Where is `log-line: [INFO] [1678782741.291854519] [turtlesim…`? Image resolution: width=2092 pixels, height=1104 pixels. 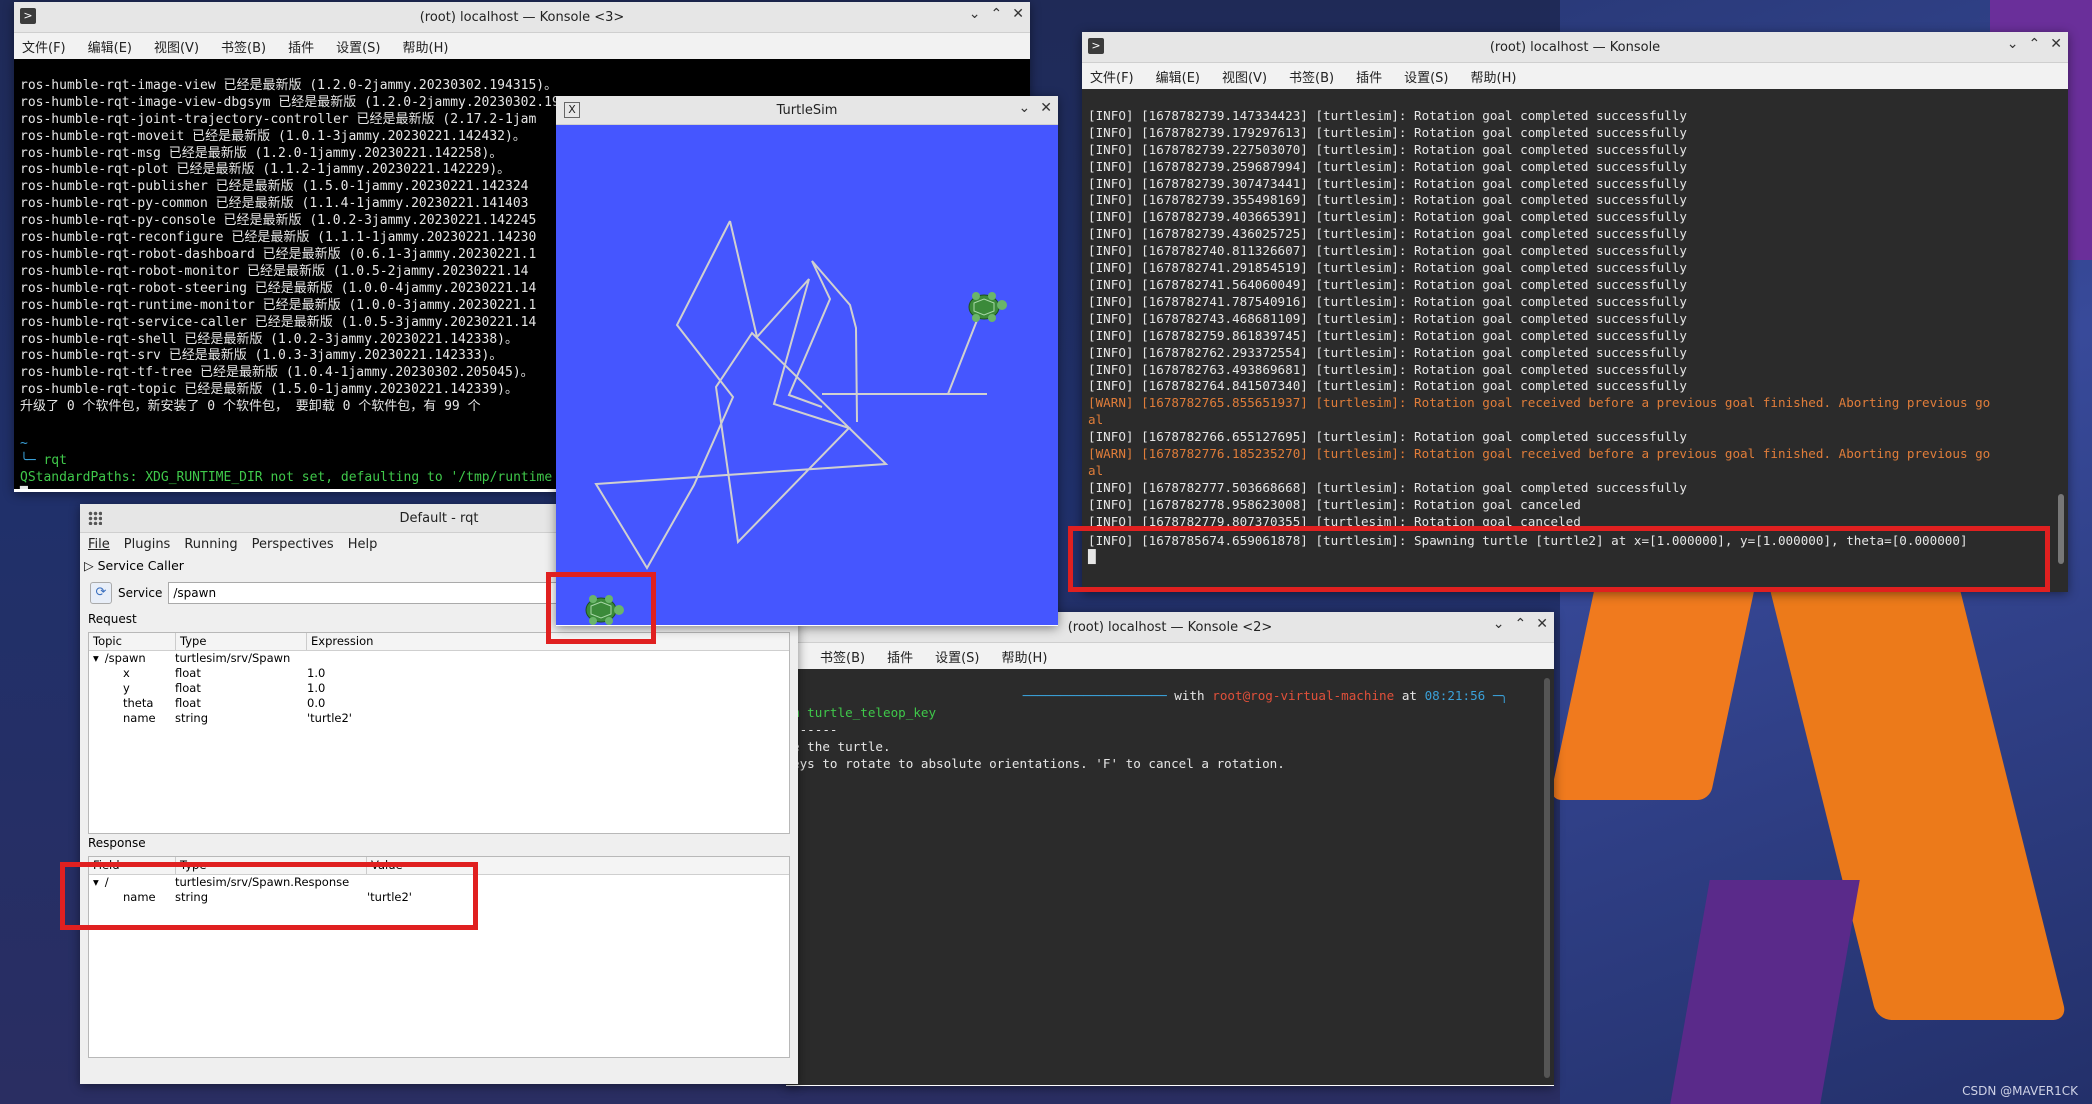 log-line: [INFO] [1678782741.291854519] [turtlesim… is located at coordinates (1387, 268).